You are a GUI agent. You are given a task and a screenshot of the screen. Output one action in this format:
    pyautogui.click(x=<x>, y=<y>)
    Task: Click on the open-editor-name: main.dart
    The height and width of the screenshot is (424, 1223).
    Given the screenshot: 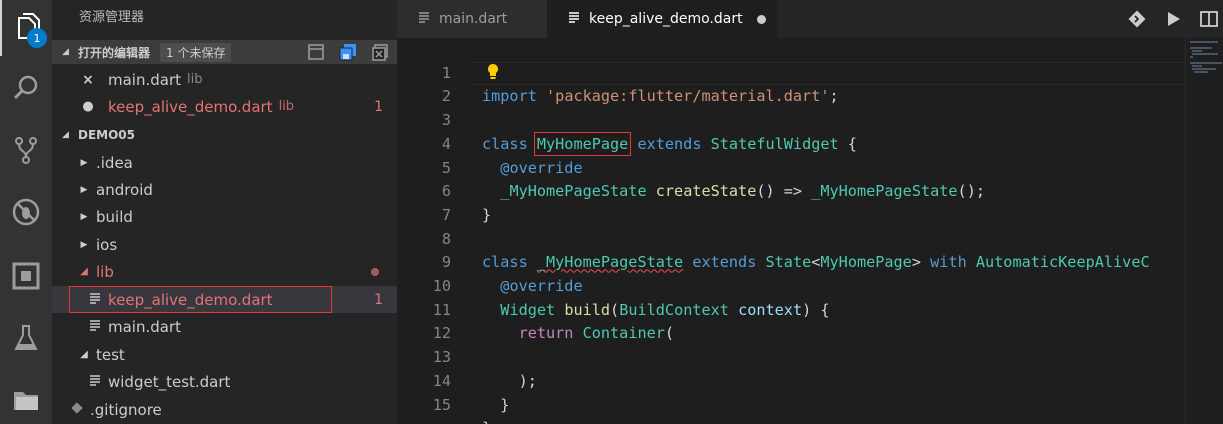 What is the action you would take?
    pyautogui.click(x=145, y=79)
    